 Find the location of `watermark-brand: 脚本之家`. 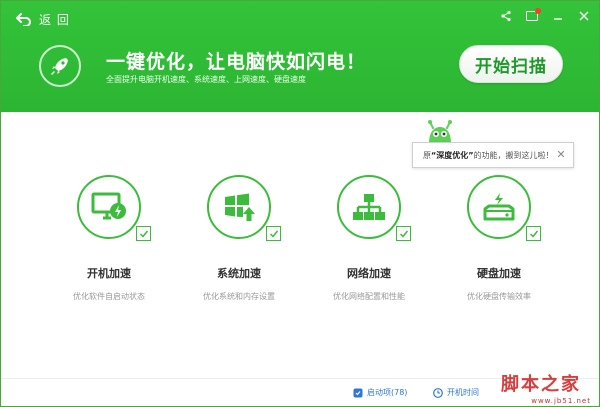

watermark-brand: 脚本之家 is located at coordinates (541, 384).